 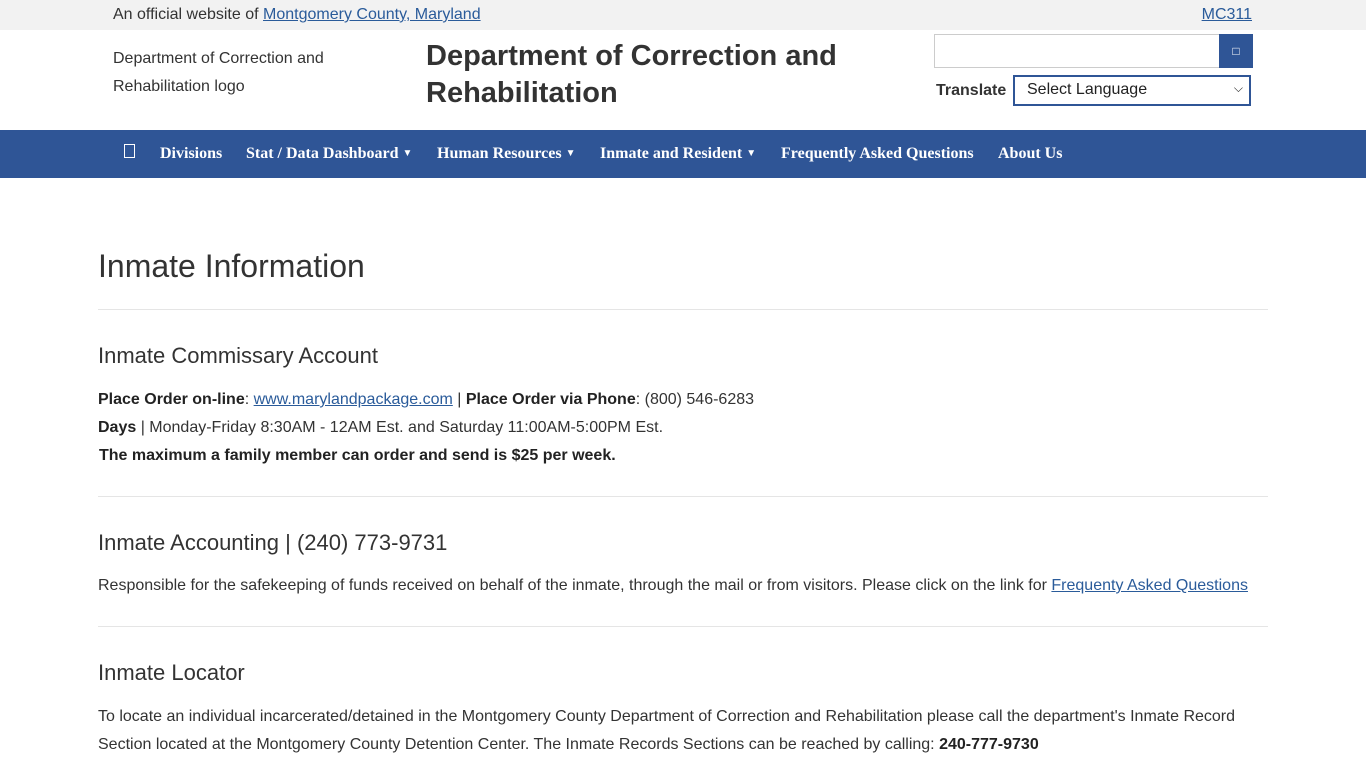 I want to click on language-select: Select Language ⌵, so click(x=1132, y=90).